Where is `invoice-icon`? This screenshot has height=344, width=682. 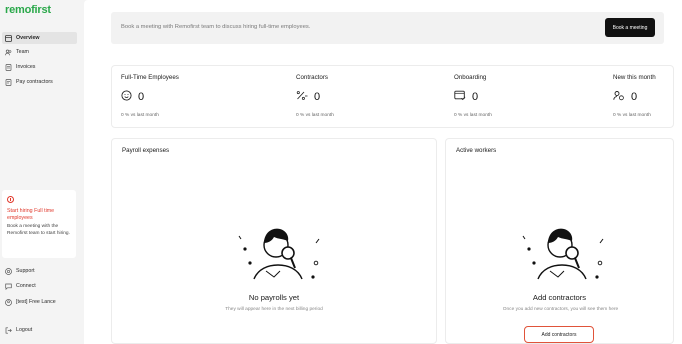
invoice-icon is located at coordinates (8, 67).